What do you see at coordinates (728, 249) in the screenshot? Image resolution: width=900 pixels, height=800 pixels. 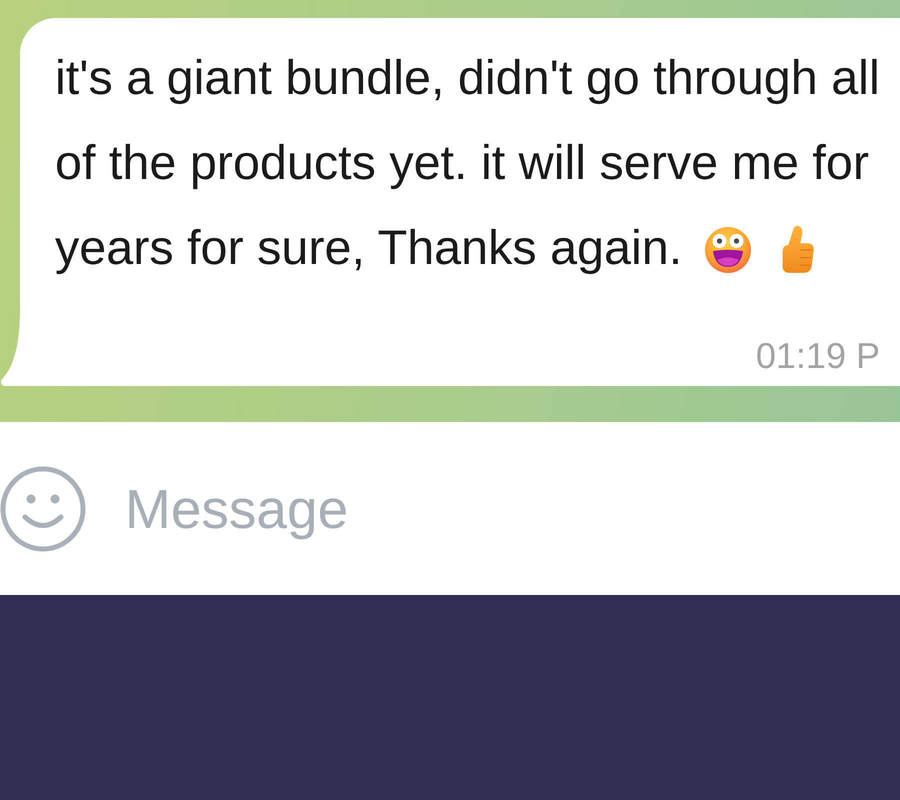 I see `grinning-face-icon` at bounding box center [728, 249].